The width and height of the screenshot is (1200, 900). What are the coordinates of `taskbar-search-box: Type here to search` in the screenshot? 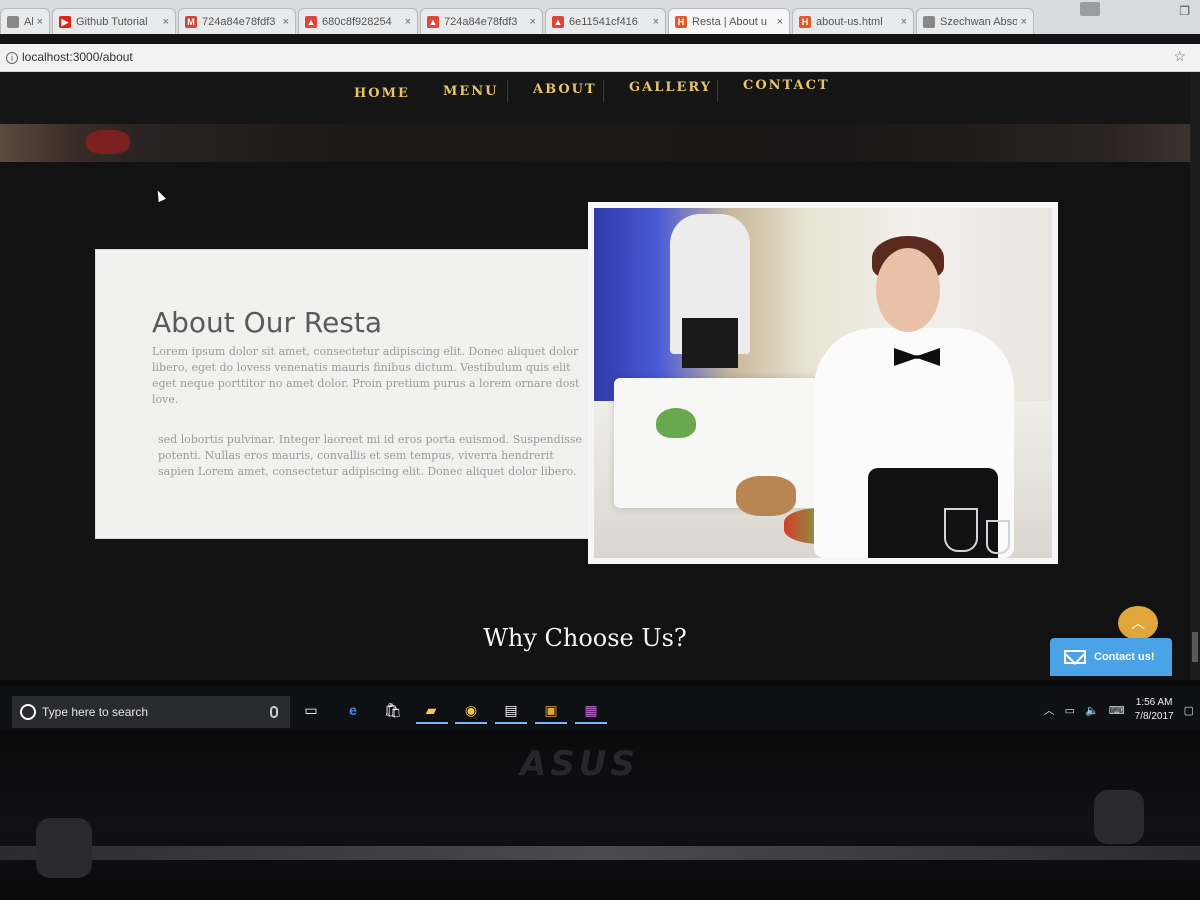 It's located at (151, 712).